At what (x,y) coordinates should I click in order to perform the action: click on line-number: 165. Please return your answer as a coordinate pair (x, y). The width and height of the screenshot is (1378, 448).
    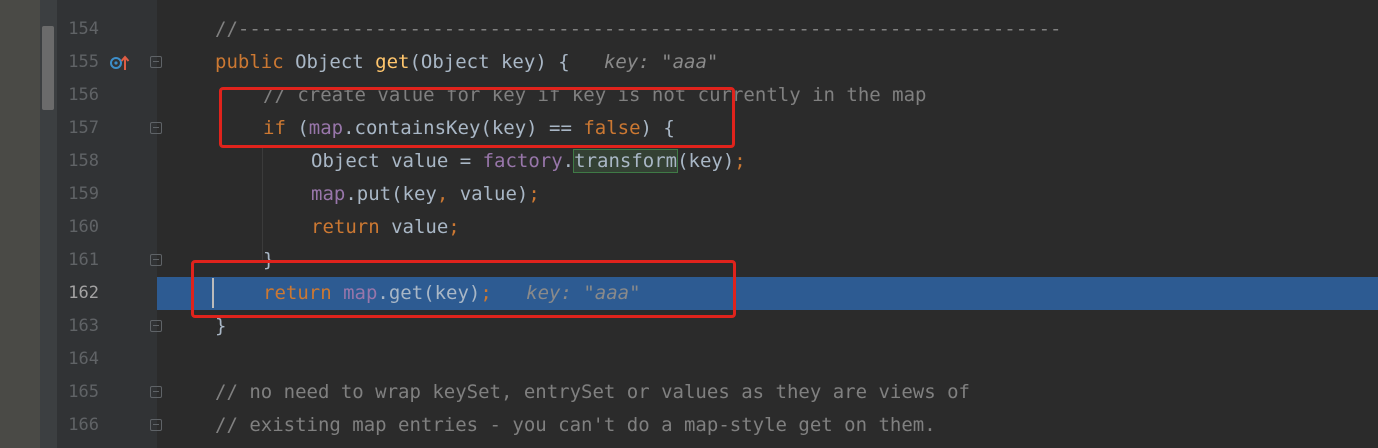
    Looking at the image, I should click on (78, 392).